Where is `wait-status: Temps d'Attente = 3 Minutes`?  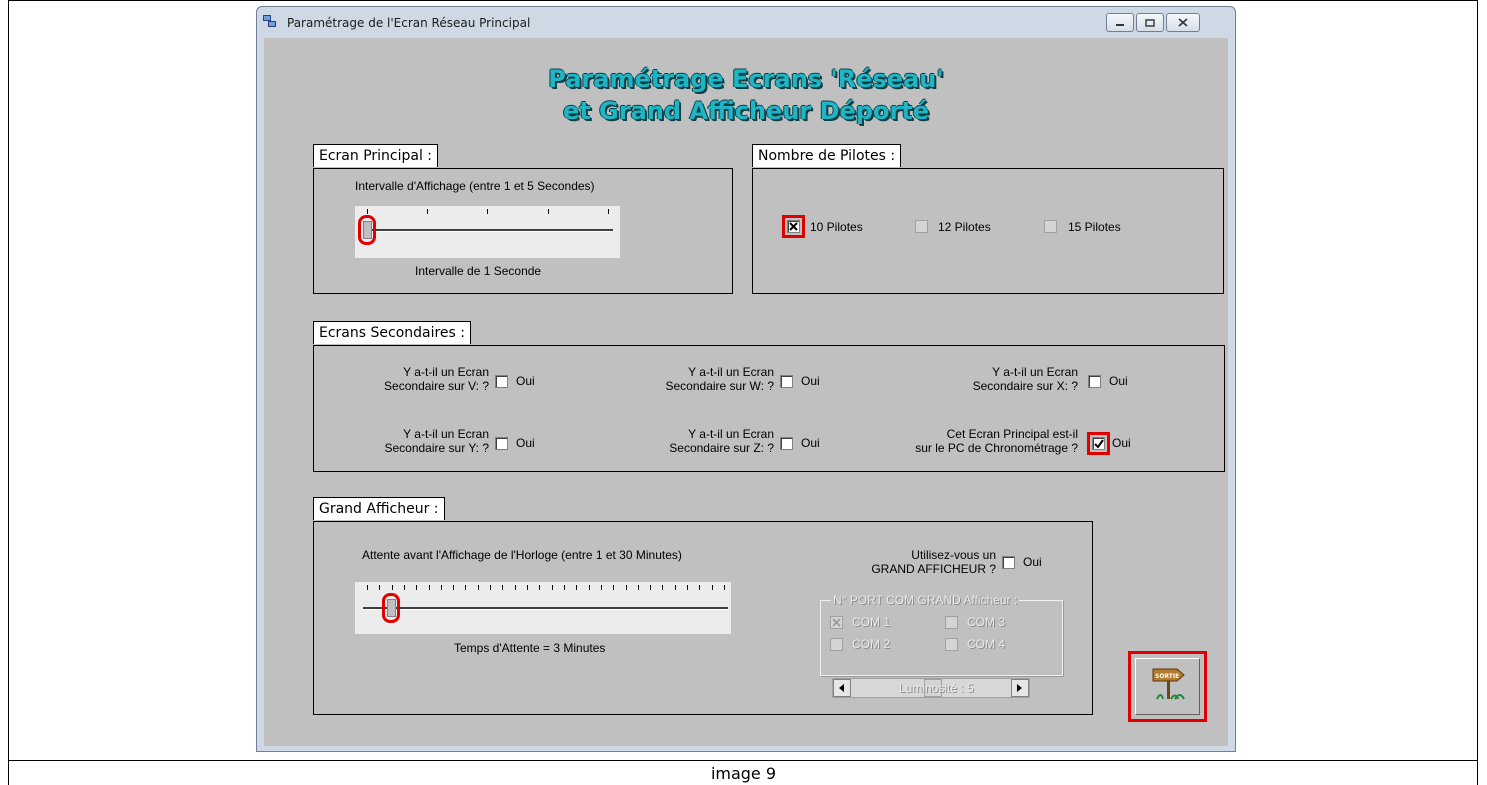 wait-status: Temps d'Attente = 3 Minutes is located at coordinates (530, 648).